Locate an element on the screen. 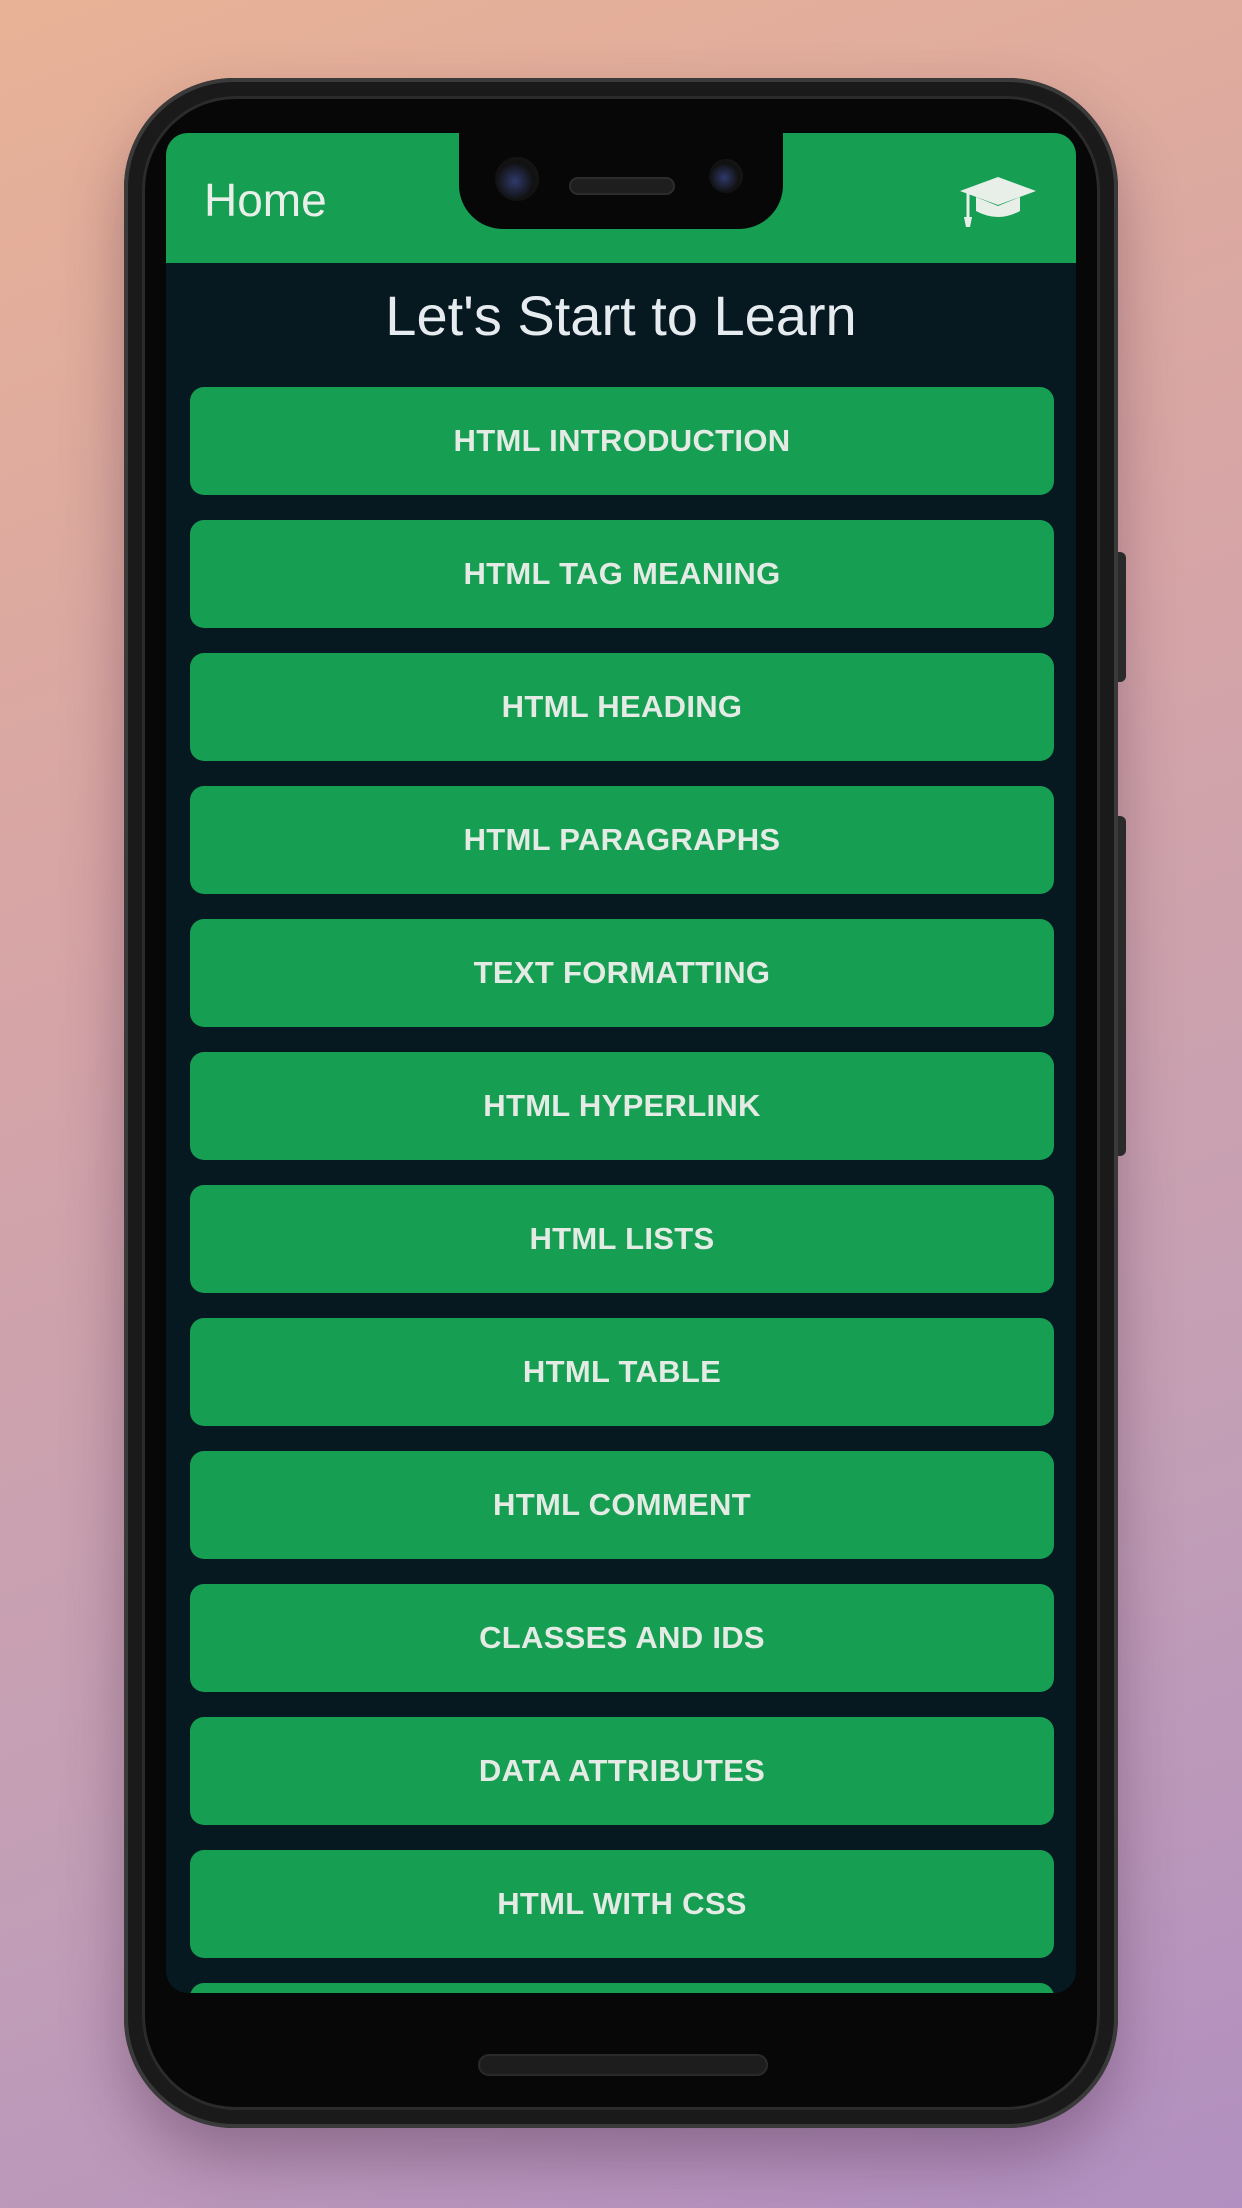 The image size is (1242, 2208). lesson-button-partial is located at coordinates (622, 1988).